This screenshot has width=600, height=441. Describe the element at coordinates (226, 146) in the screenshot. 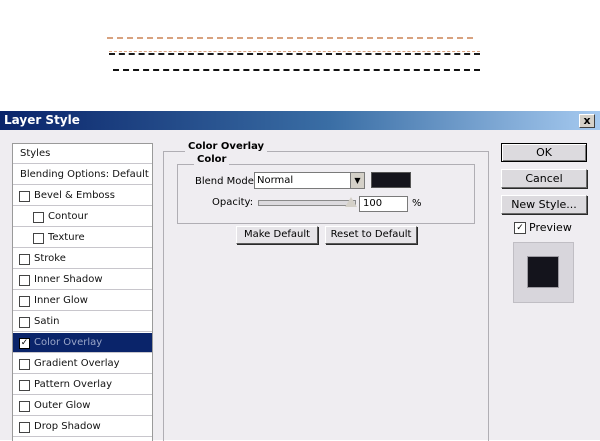

I see `section-title: Color Overlay` at that location.